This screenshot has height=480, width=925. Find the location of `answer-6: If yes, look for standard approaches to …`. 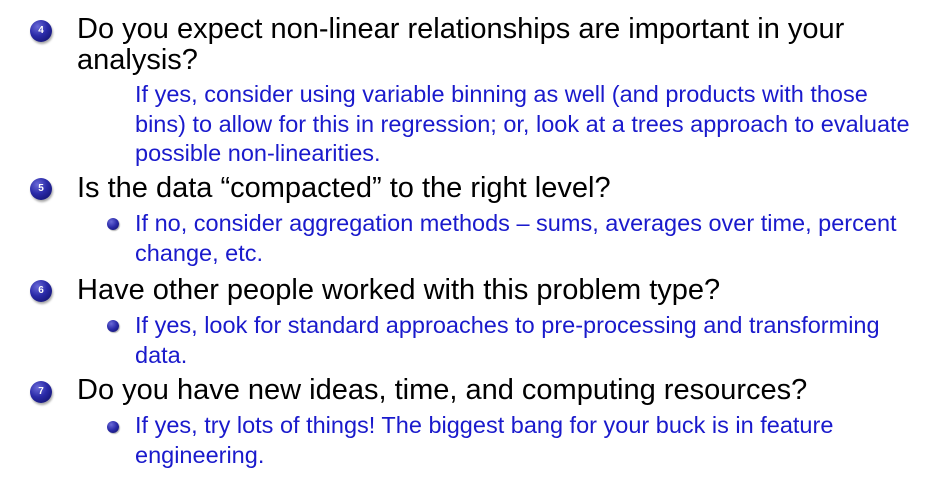

answer-6: If yes, look for standard approaches to … is located at coordinates (507, 340).